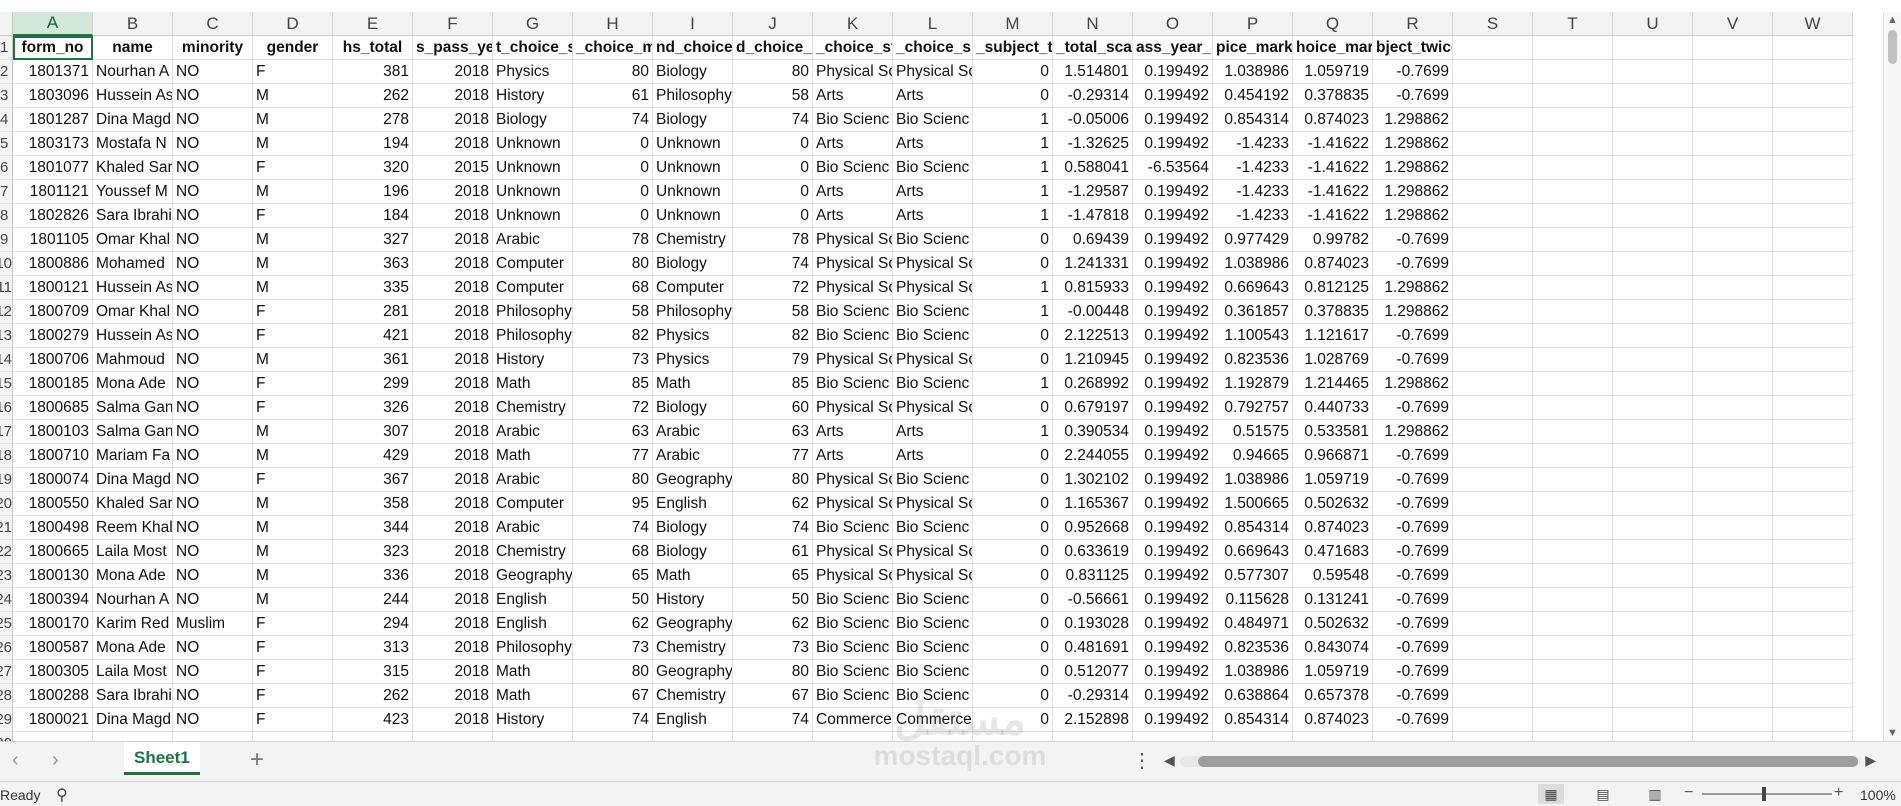  What do you see at coordinates (6, 336) in the screenshot?
I see `row-header: 13` at bounding box center [6, 336].